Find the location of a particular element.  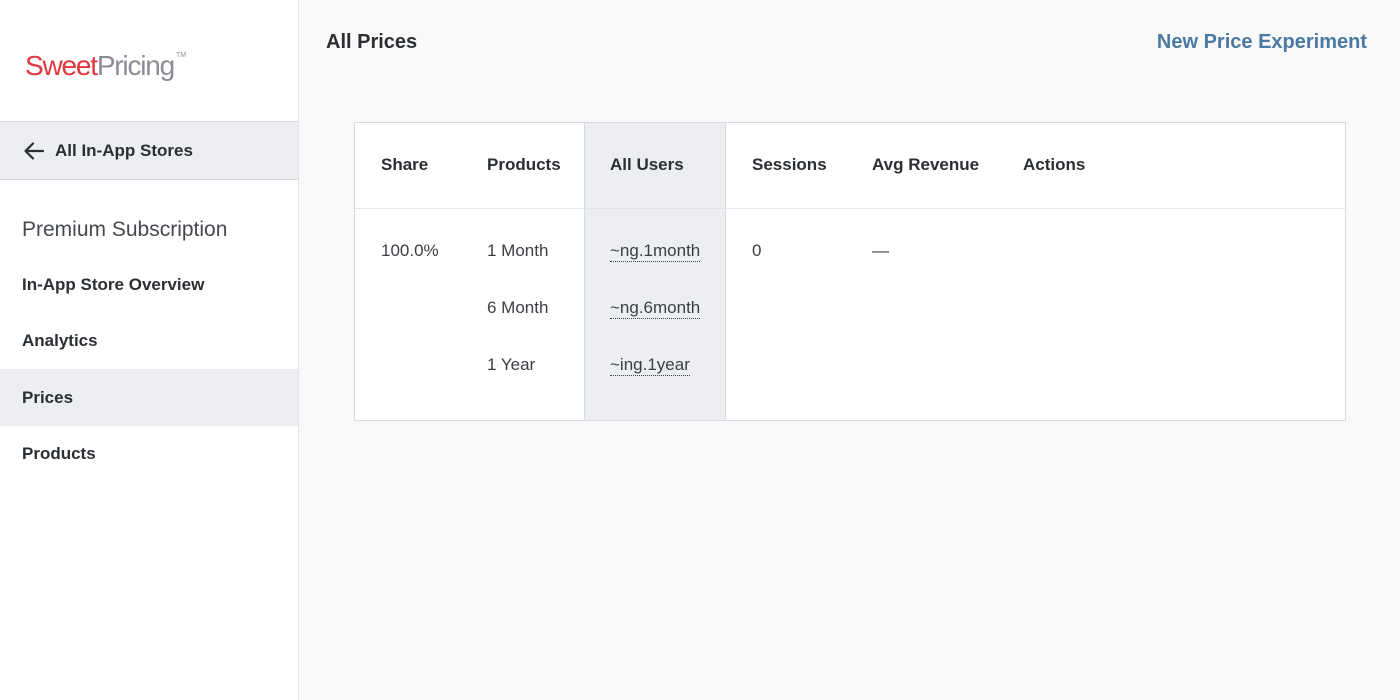

product-name: 1 Year is located at coordinates (511, 364).